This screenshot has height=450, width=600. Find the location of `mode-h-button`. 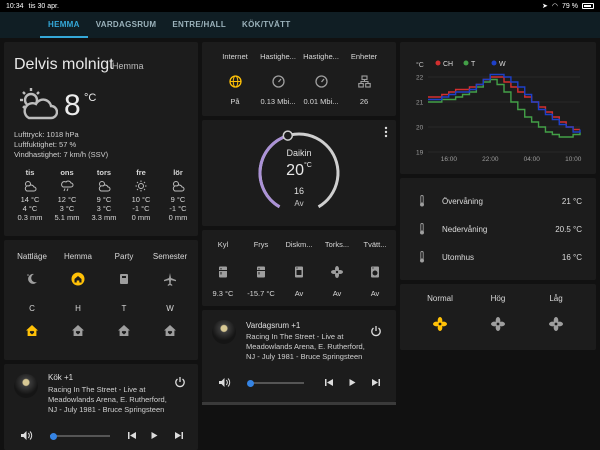

mode-h-button is located at coordinates (78, 330).